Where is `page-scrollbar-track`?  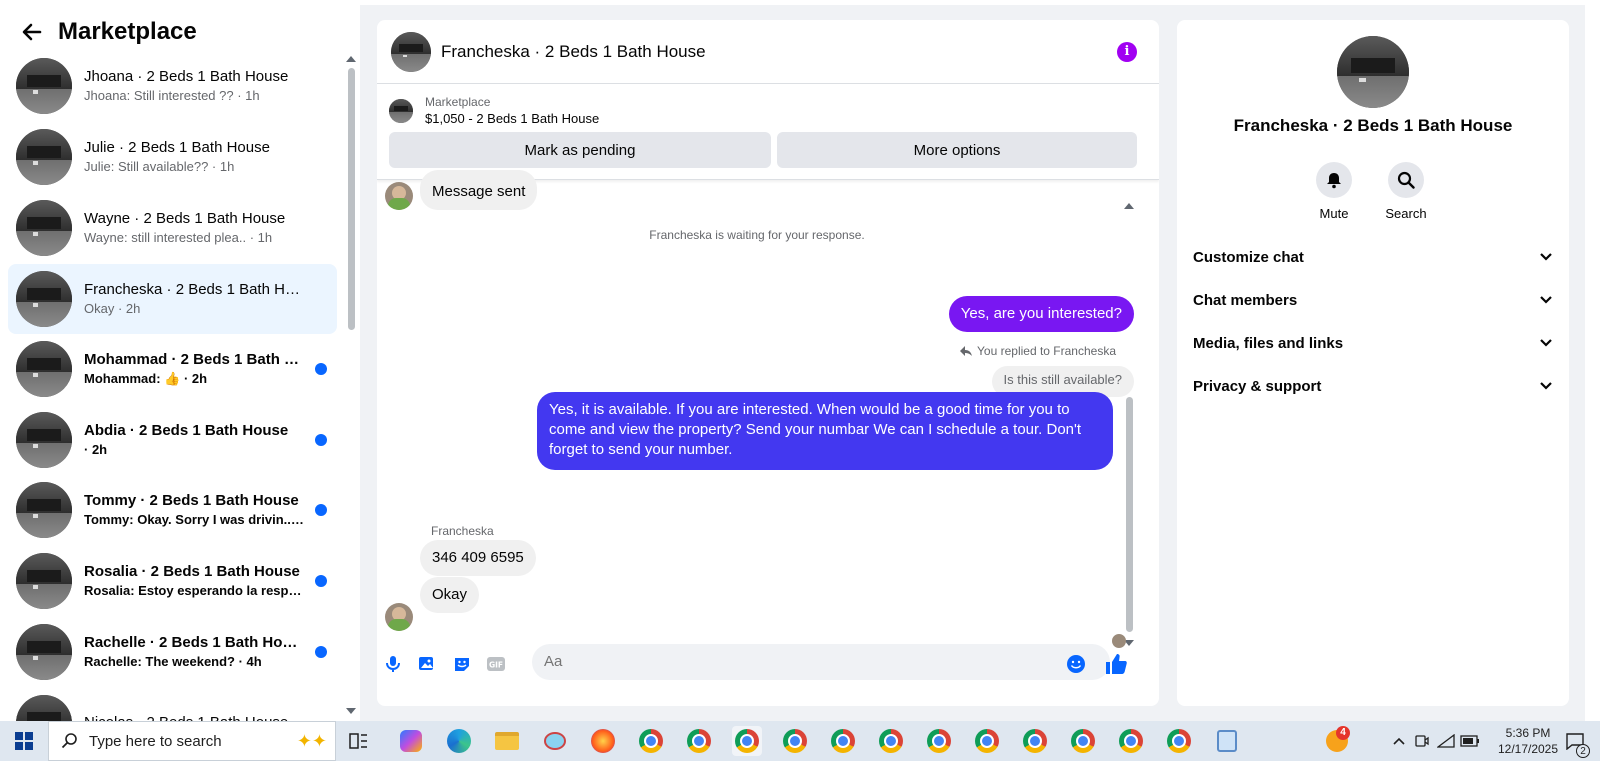 page-scrollbar-track is located at coordinates (1592, 360).